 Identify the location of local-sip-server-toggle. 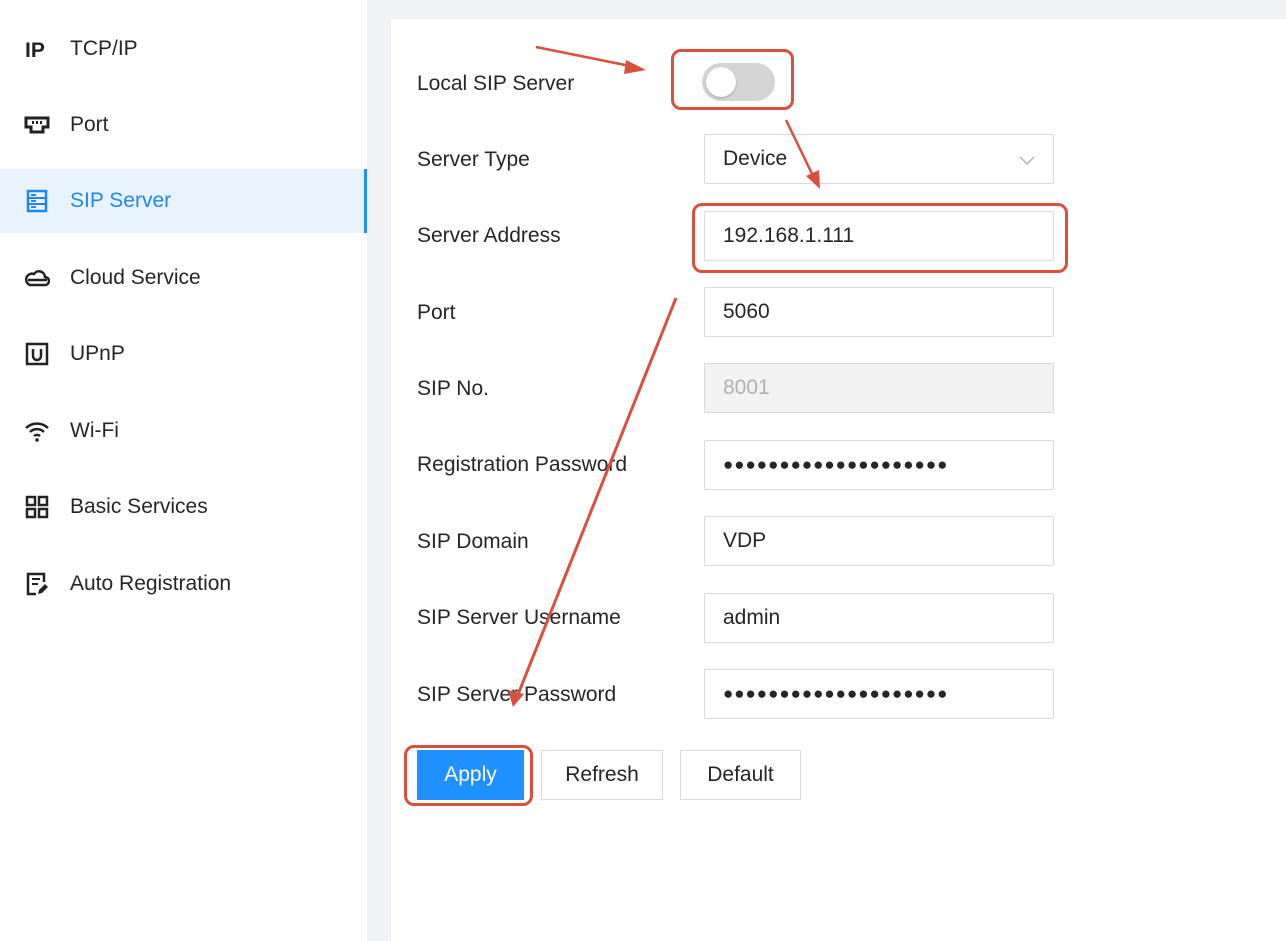
(738, 82).